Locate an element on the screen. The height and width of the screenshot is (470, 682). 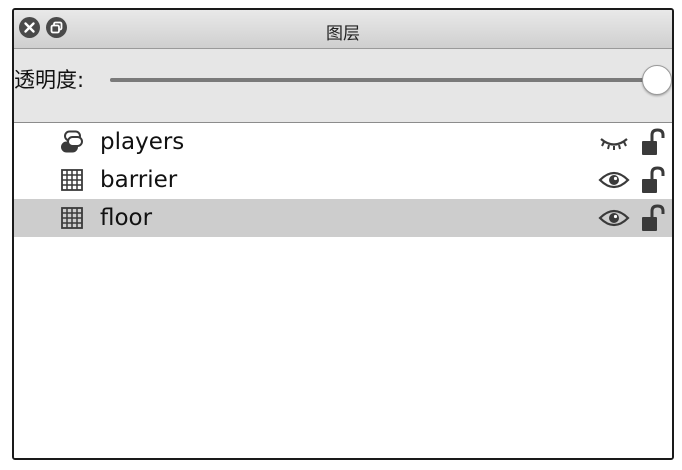
layer-row: floor is located at coordinates (343, 218).